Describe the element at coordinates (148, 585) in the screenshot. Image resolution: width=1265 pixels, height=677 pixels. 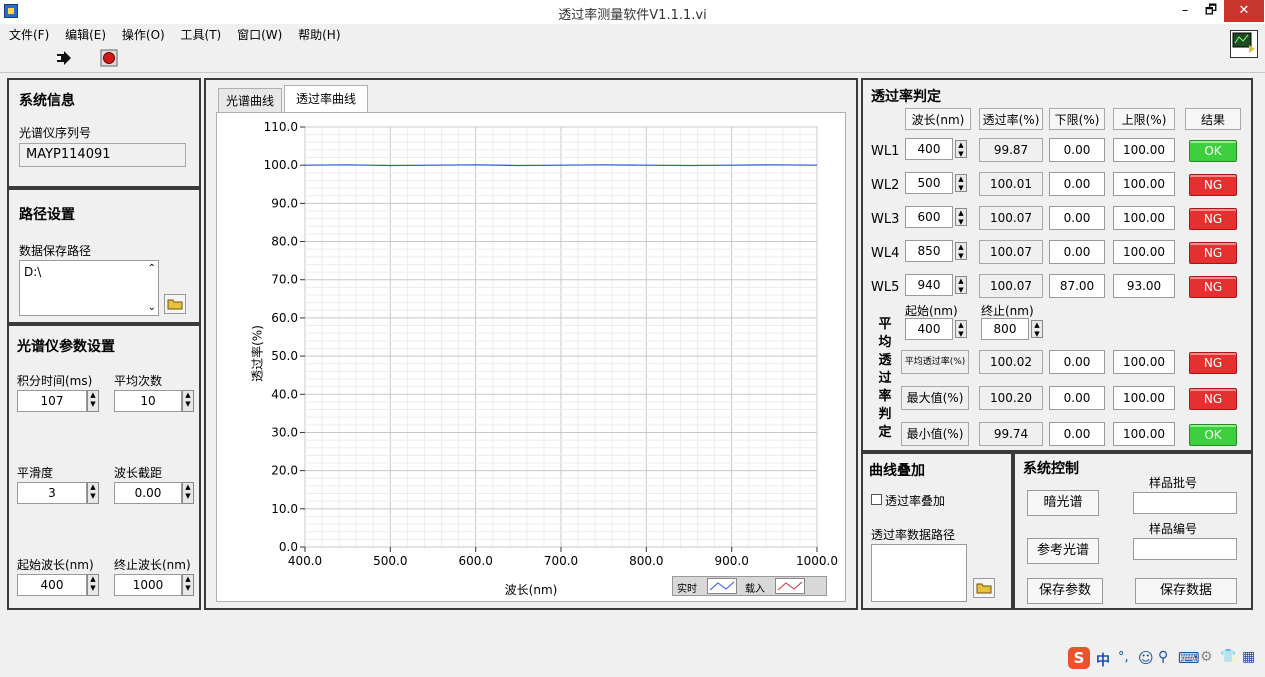
I see `end-wl-input: 1000` at that location.